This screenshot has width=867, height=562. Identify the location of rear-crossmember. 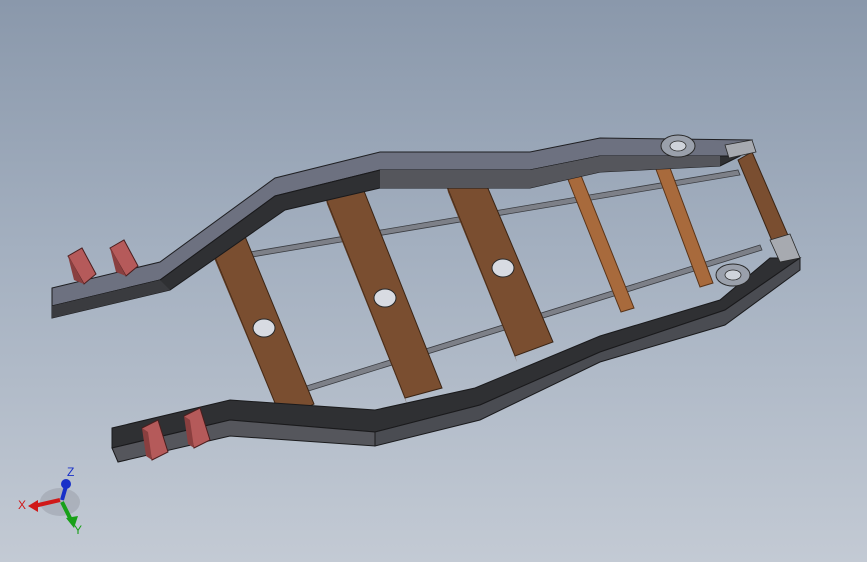
(764, 200).